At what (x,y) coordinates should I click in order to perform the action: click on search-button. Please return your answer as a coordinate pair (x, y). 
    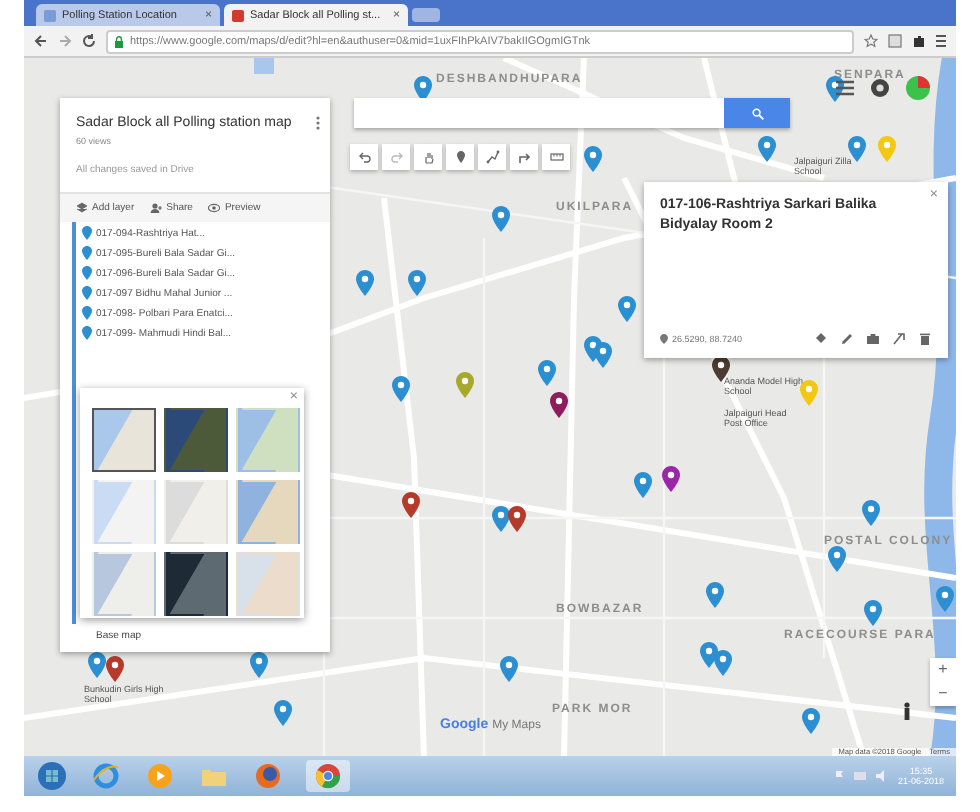
    Looking at the image, I should click on (757, 113).